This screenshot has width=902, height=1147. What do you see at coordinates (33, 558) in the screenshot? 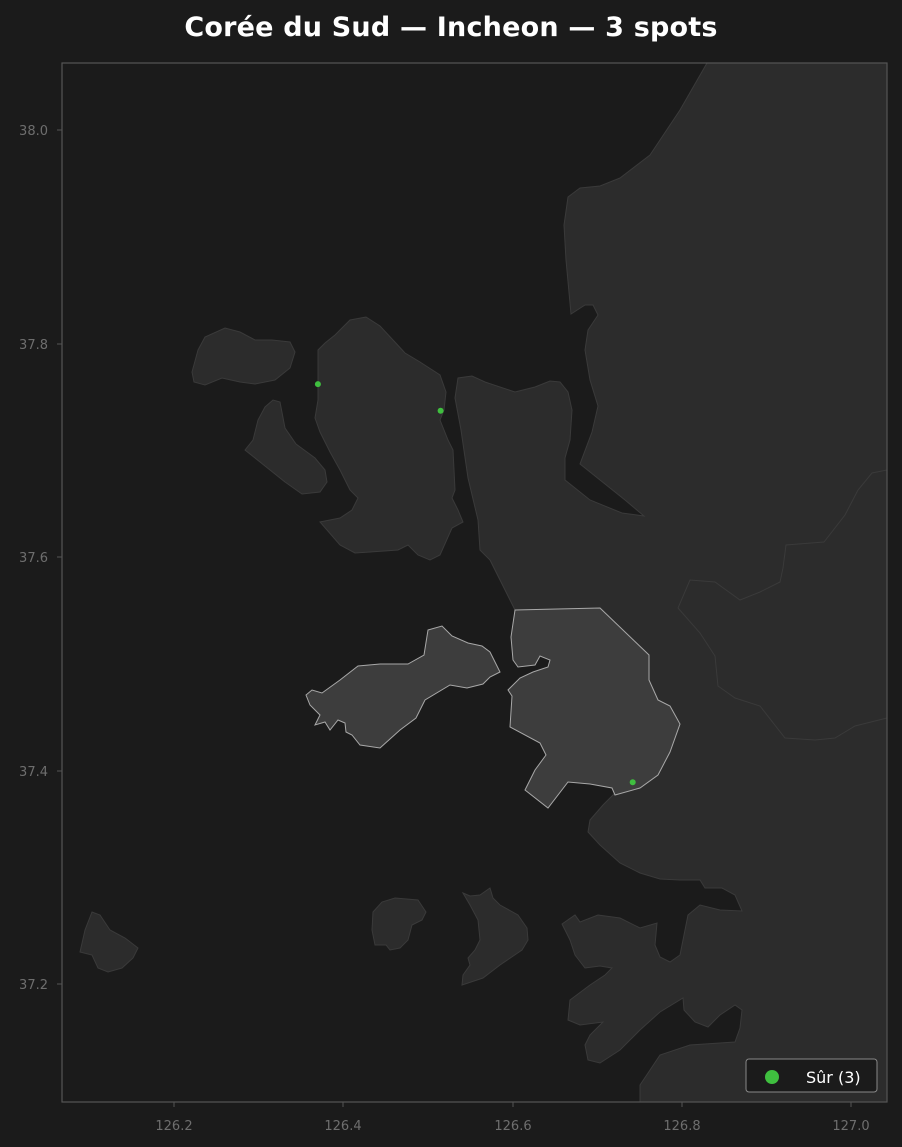
I see `y-tick-label: 37.6` at bounding box center [33, 558].